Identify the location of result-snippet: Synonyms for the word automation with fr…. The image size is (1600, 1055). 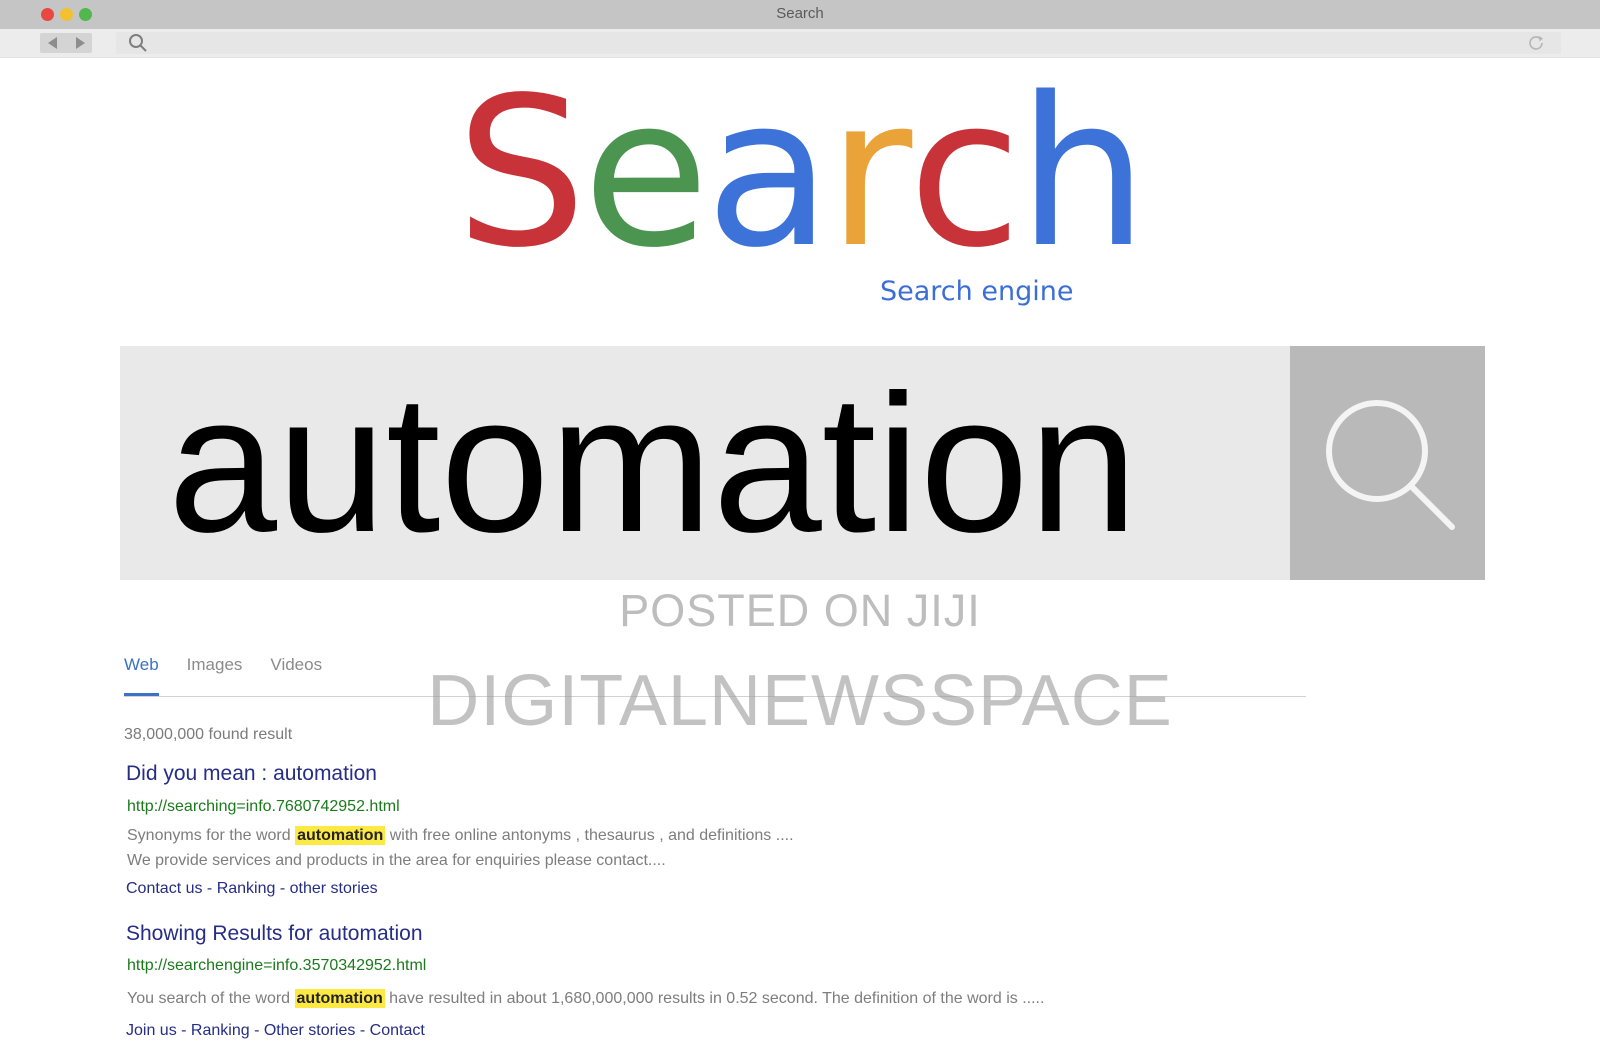
(460, 835).